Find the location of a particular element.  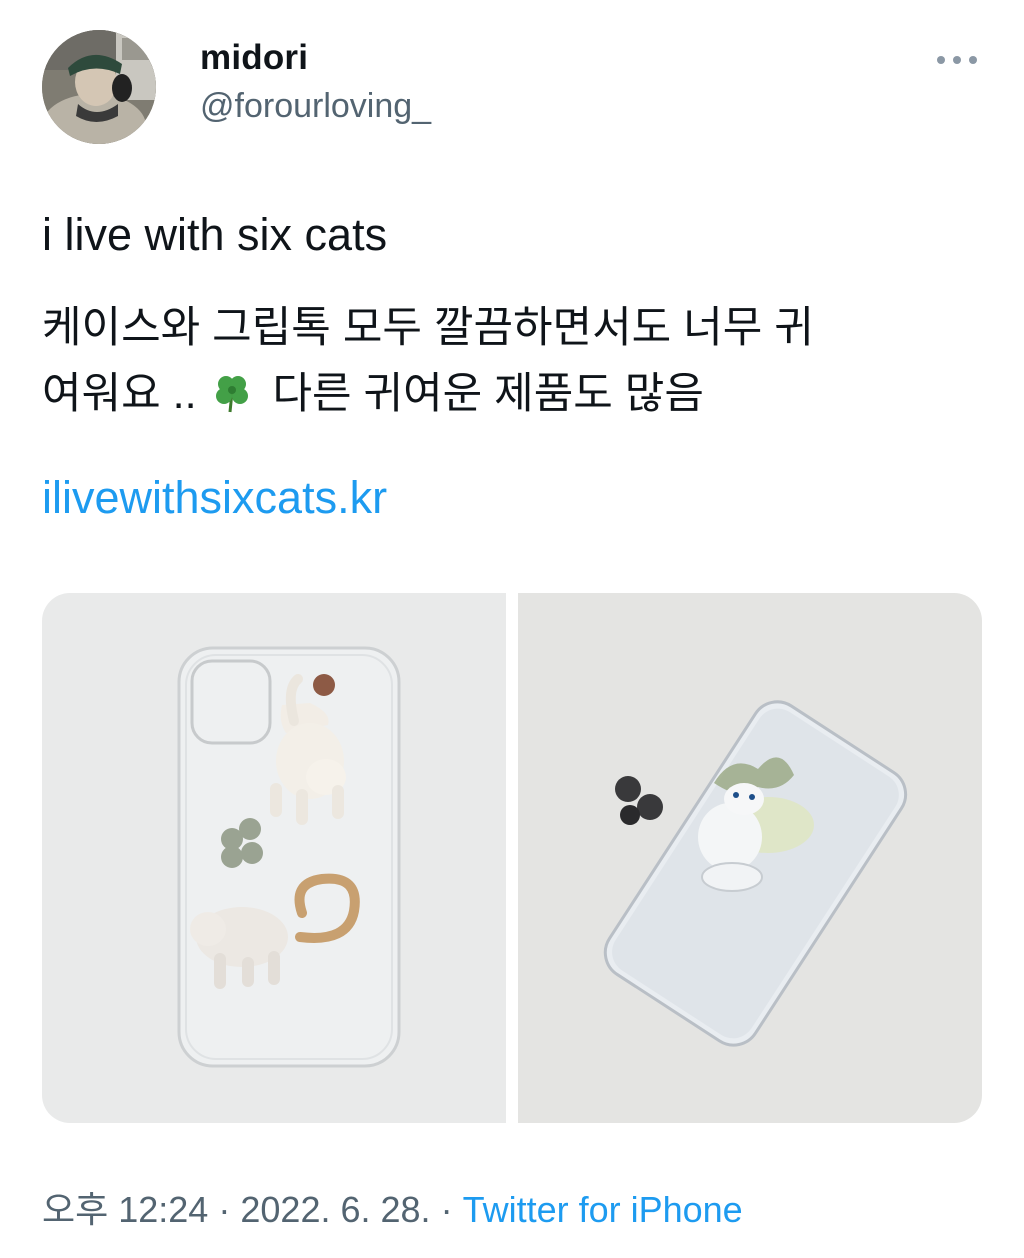

user-handle: @forourloving_ is located at coordinates (315, 106).